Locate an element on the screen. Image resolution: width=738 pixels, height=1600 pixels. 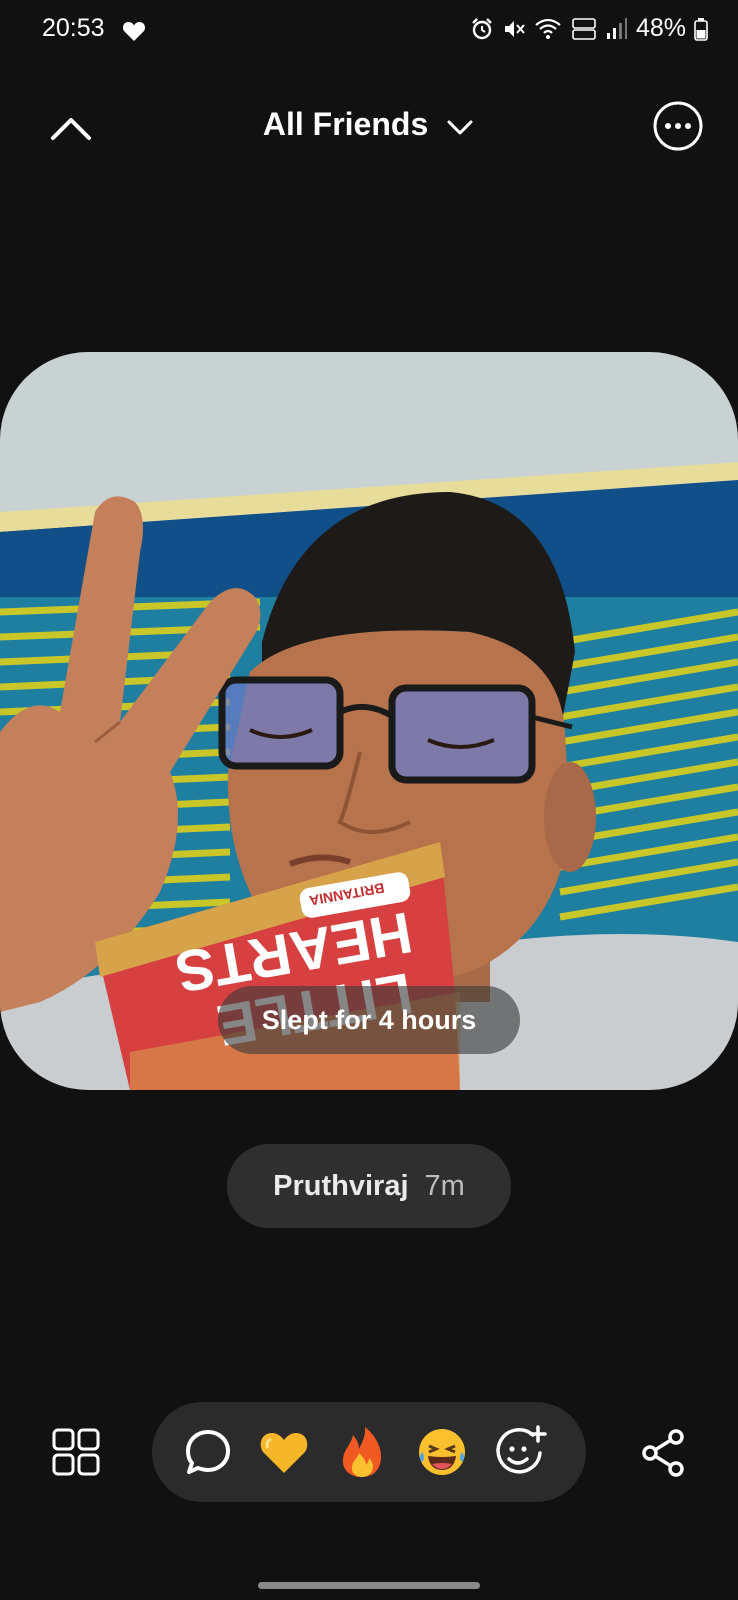
friends-filter-dropdown: All Friends is located at coordinates (369, 124).